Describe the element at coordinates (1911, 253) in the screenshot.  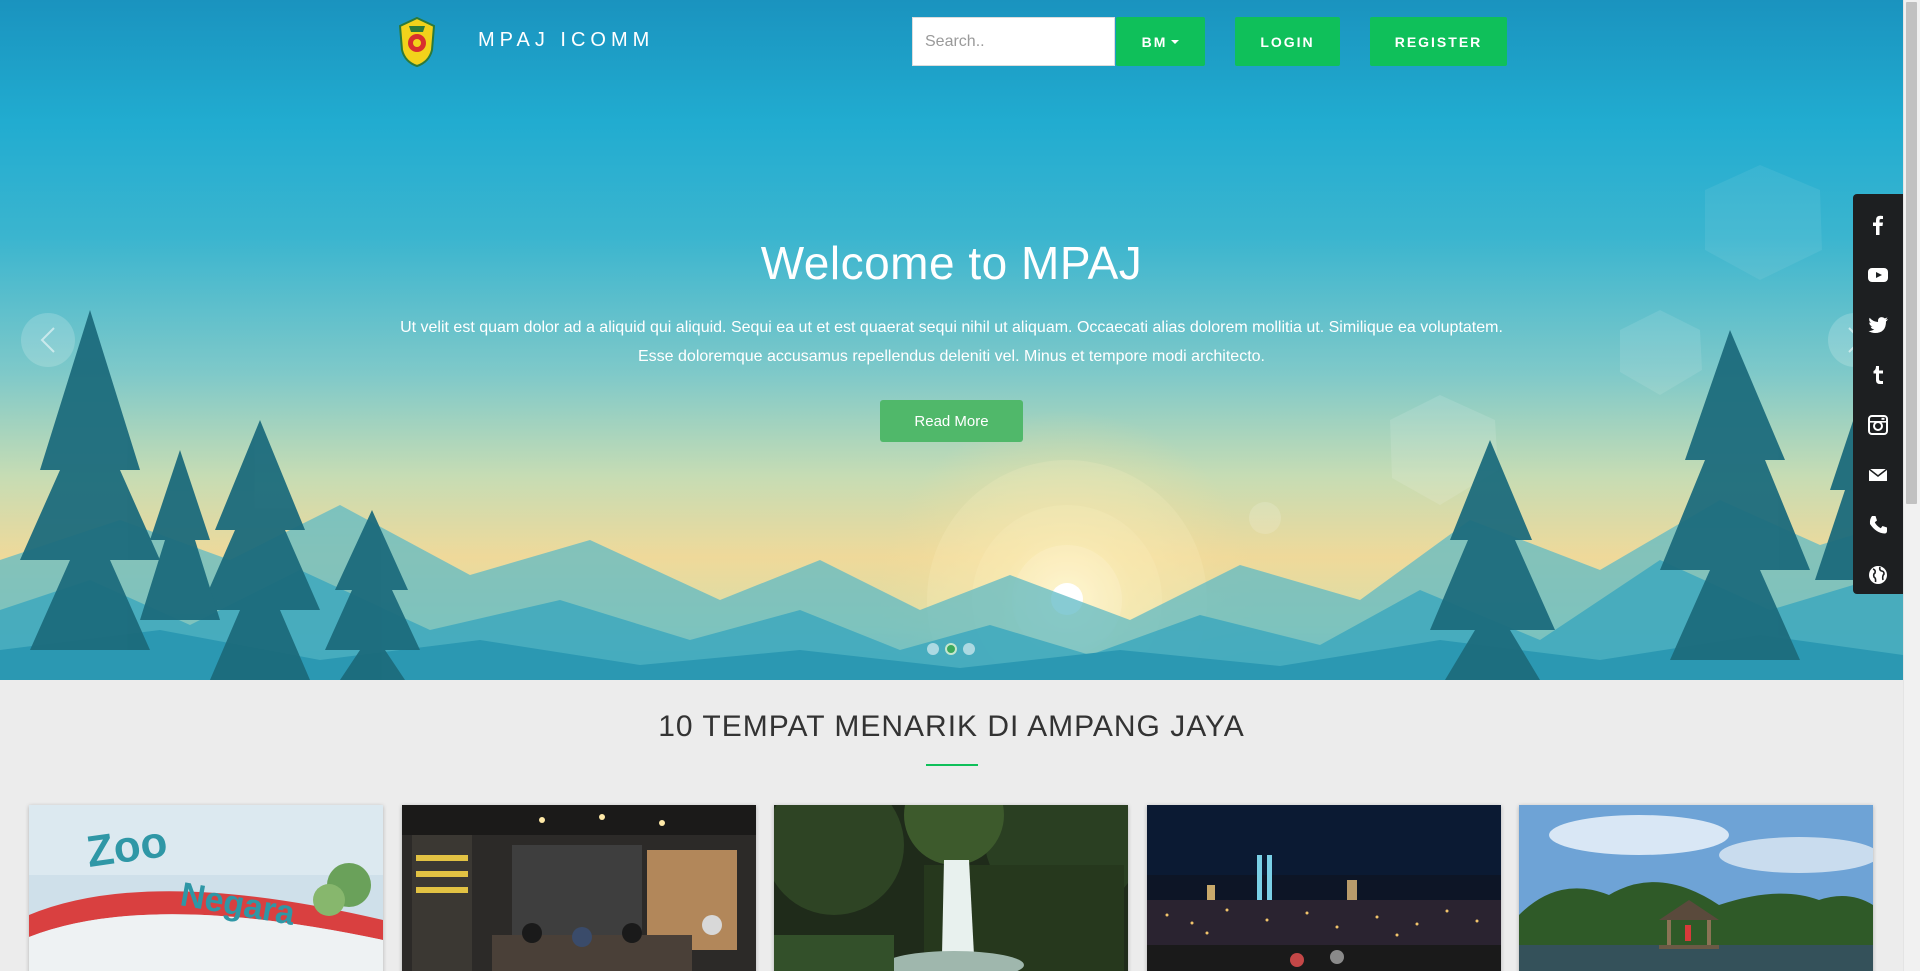
I see `page-scrollbar-thumb` at that location.